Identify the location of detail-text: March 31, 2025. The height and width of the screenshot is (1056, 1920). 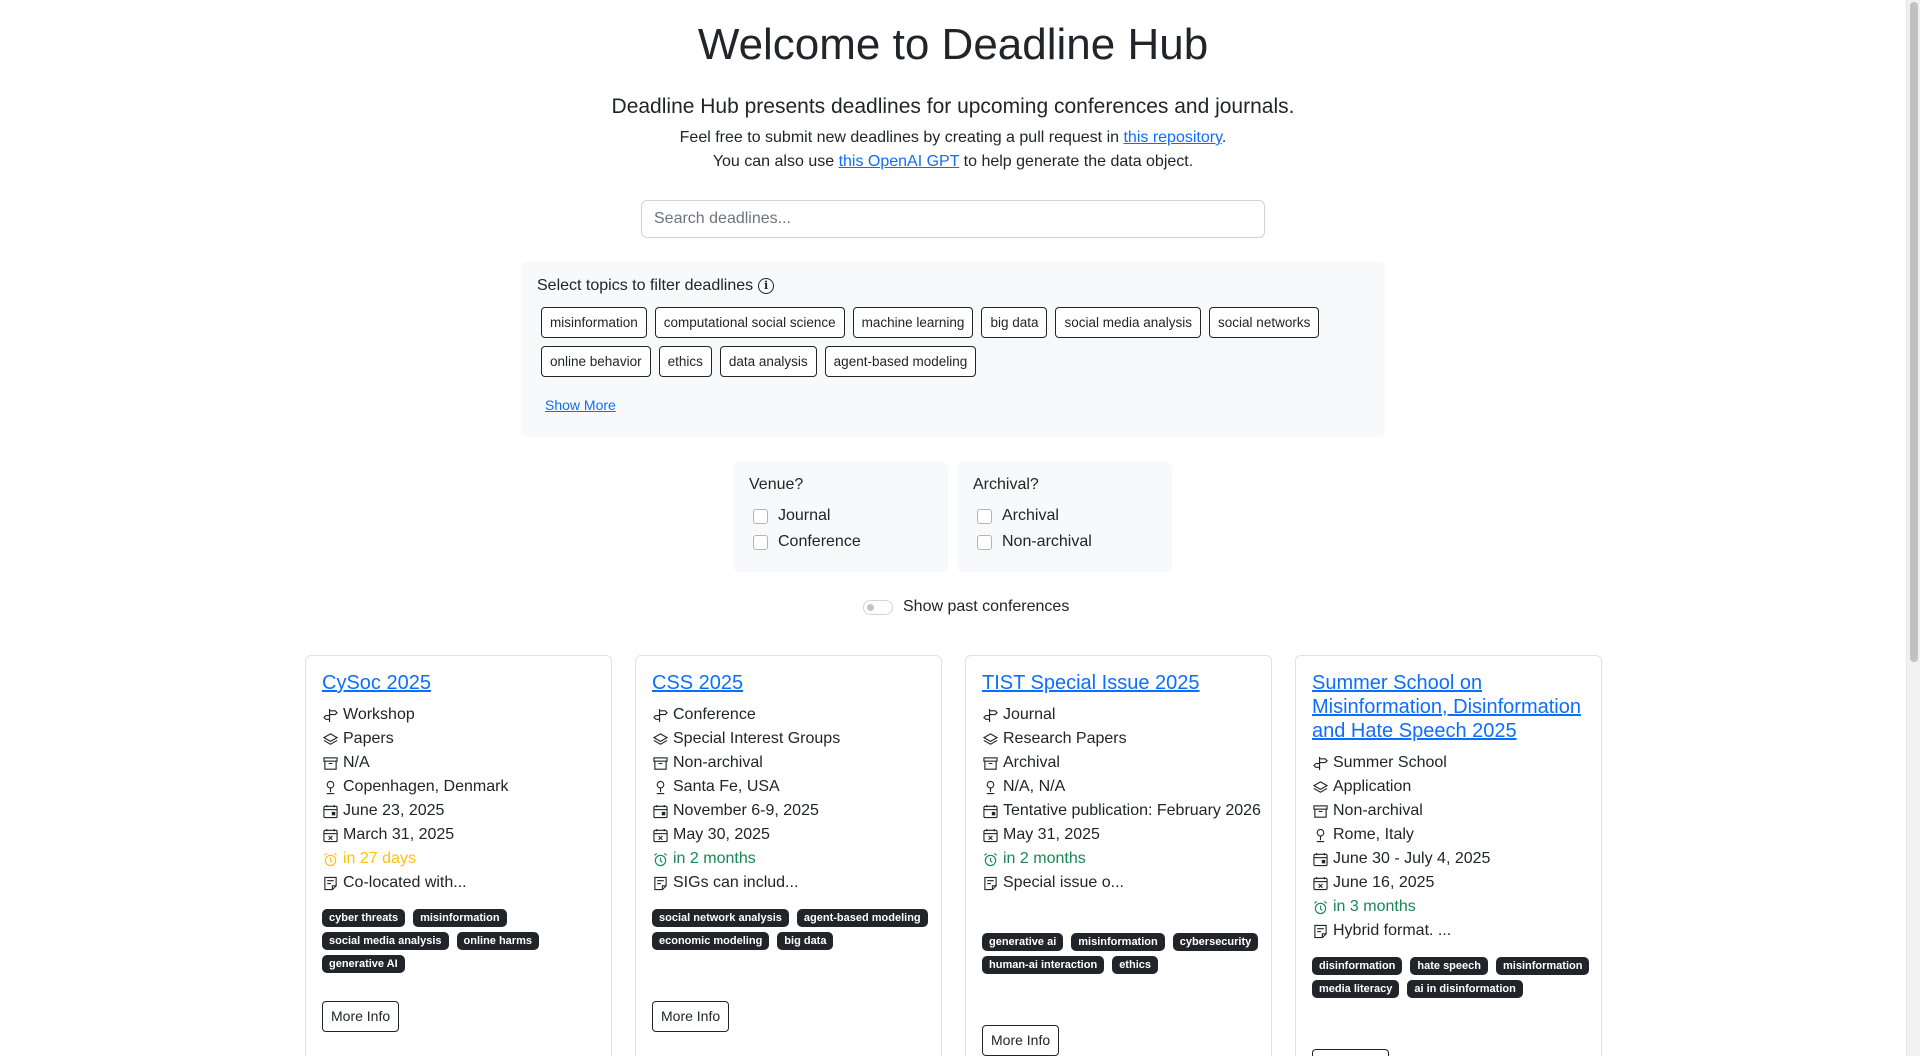
(399, 834).